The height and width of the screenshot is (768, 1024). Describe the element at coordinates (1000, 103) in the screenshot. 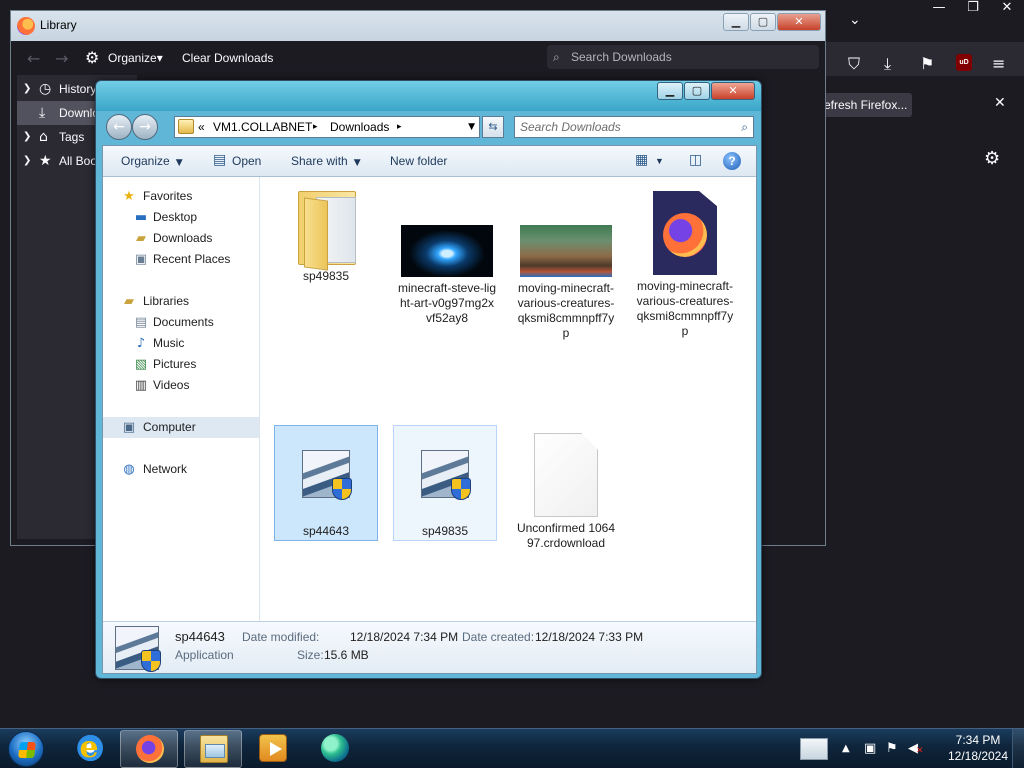

I see `notification-close-icon: ✕` at that location.